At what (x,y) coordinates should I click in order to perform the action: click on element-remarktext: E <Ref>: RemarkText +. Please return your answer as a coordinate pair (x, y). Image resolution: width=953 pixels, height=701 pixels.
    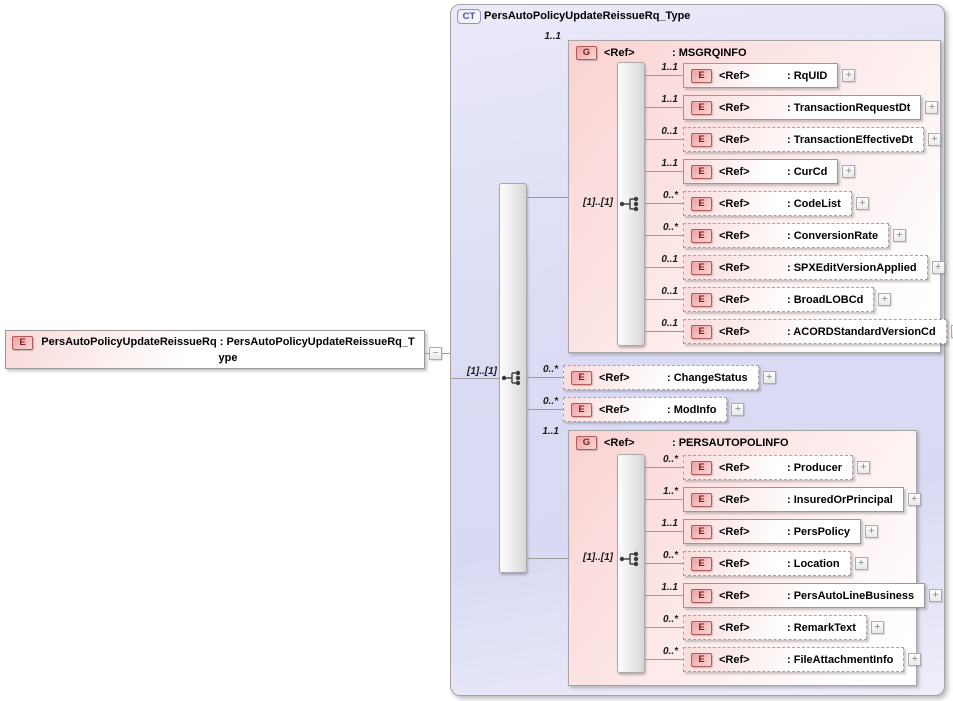
    Looking at the image, I should click on (783, 627).